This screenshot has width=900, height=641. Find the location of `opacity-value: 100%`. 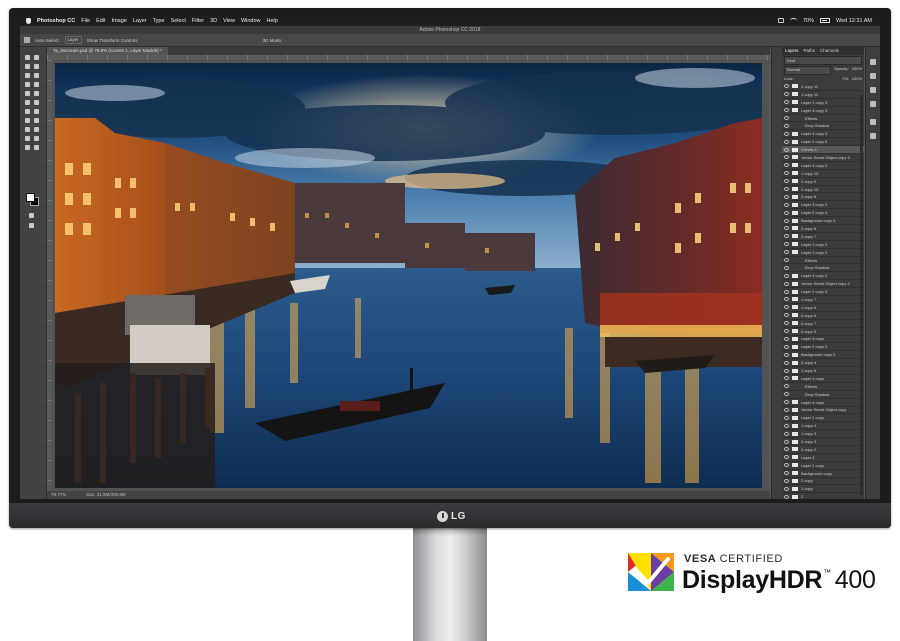

opacity-value: 100% is located at coordinates (857, 70).